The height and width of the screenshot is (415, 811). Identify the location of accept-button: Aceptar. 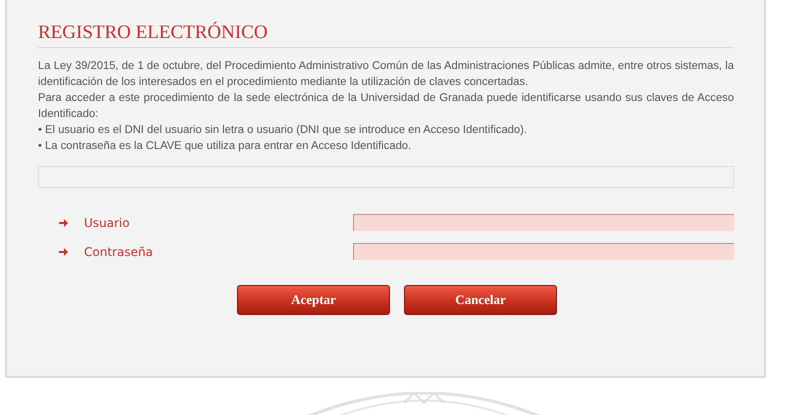
(313, 300).